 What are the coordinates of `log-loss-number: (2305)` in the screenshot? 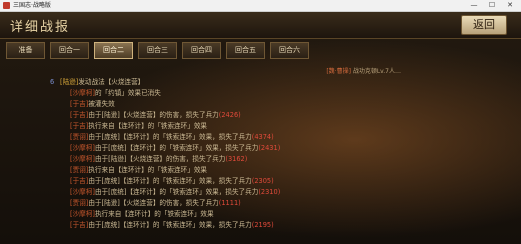 It's located at (262, 181).